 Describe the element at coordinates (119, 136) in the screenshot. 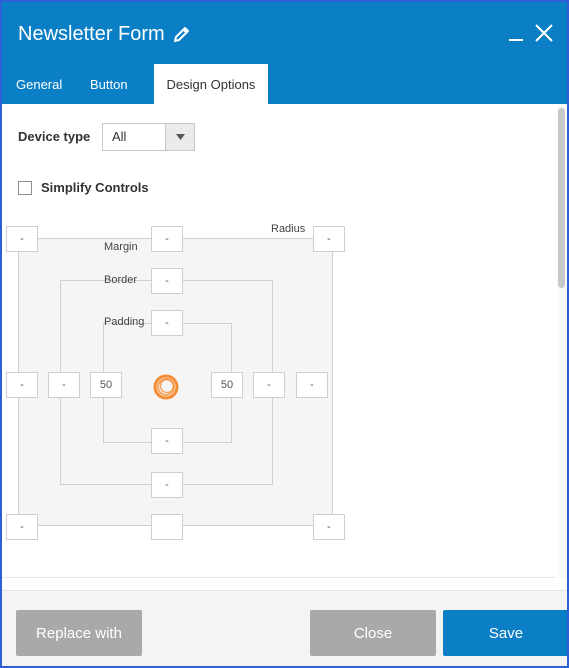

I see `device-type-value: All` at that location.